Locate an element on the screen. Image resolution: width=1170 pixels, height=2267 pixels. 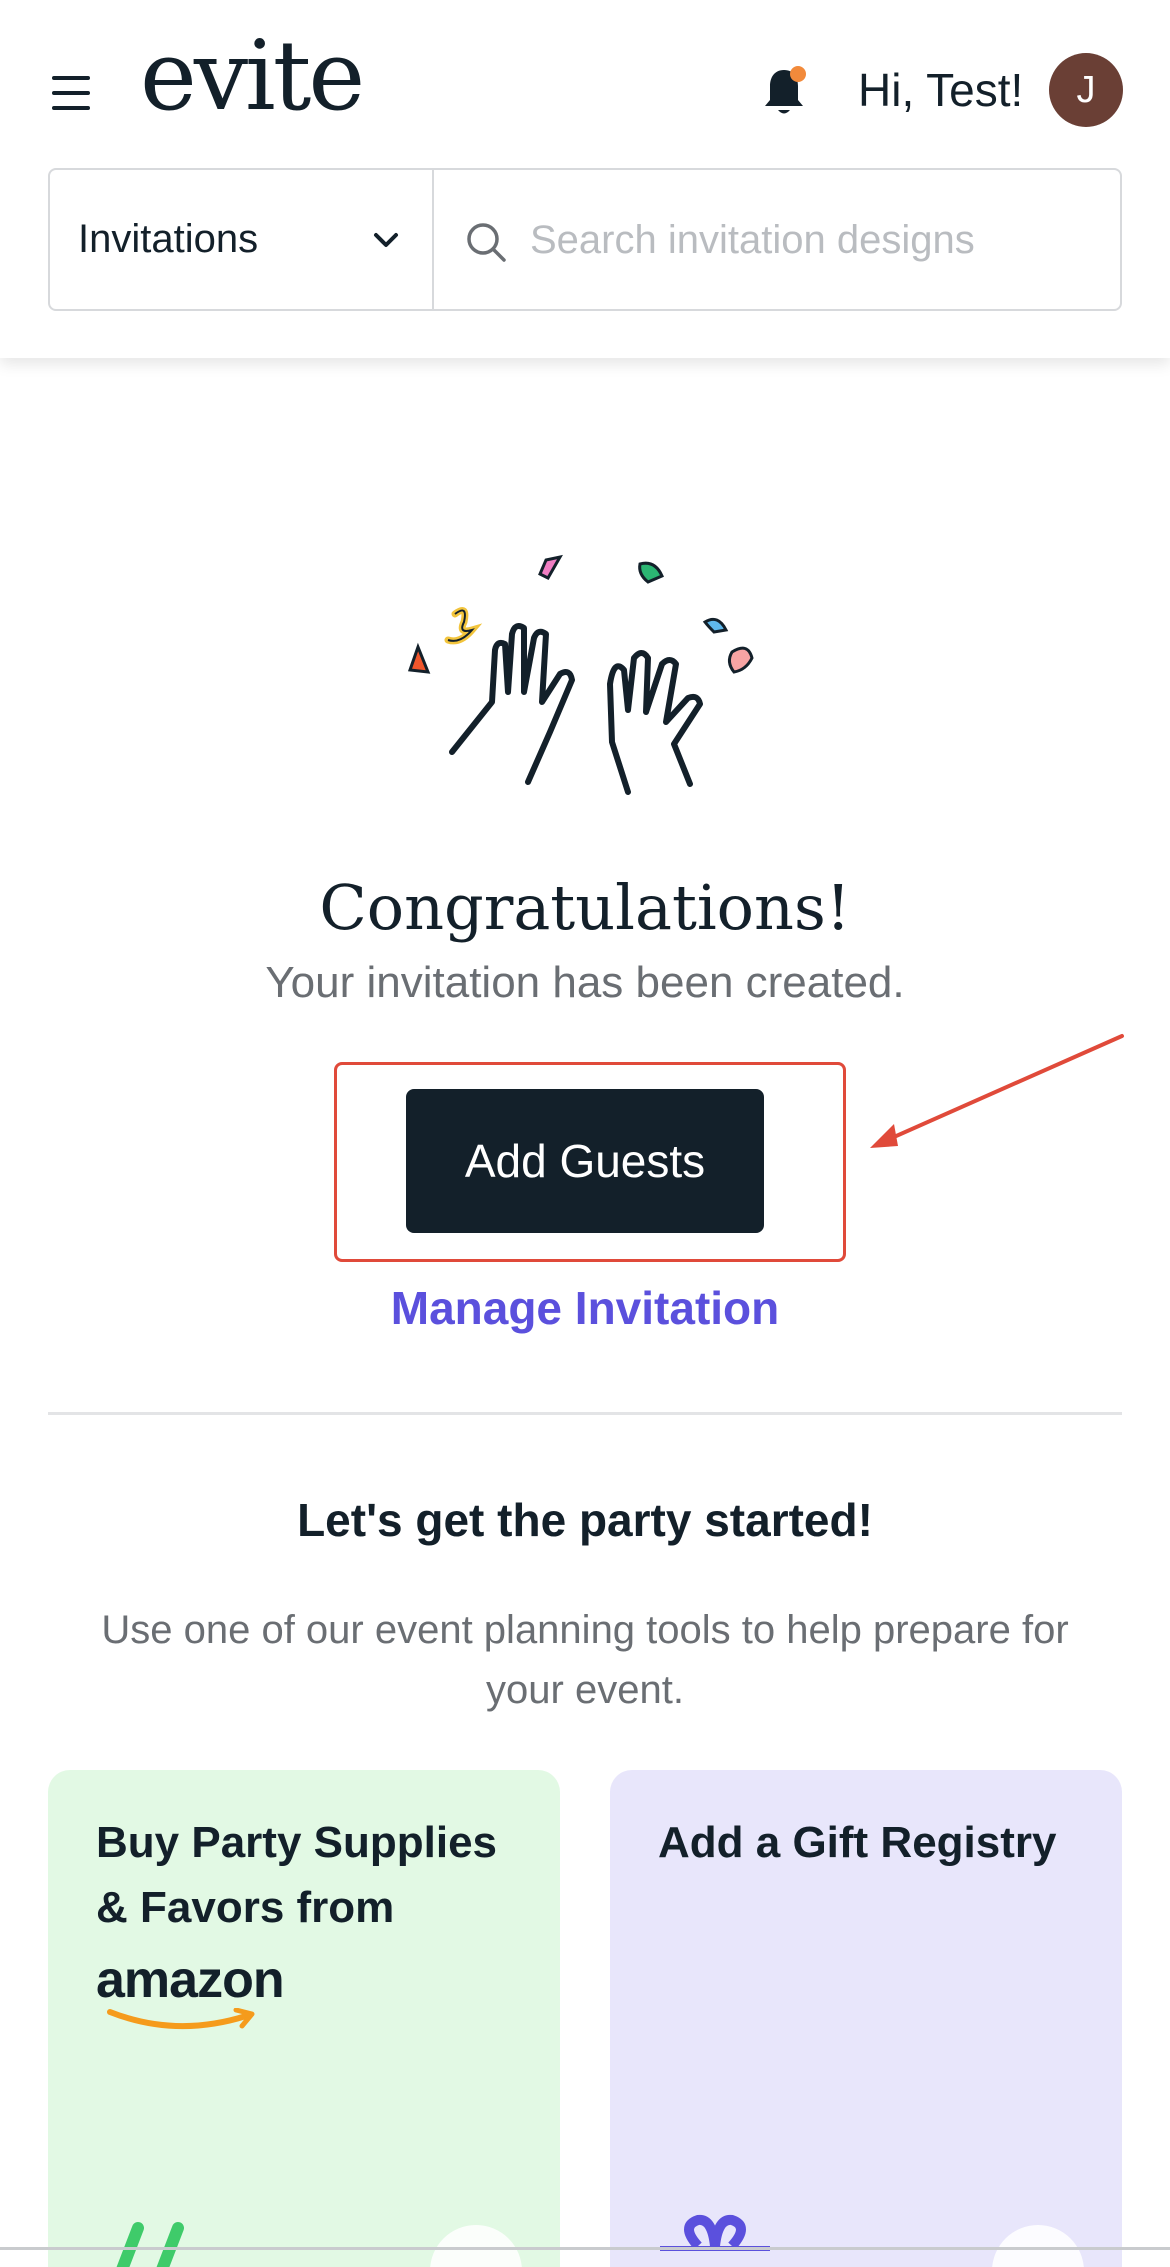
category-dropdown-label: Invitations is located at coordinates (168, 239).